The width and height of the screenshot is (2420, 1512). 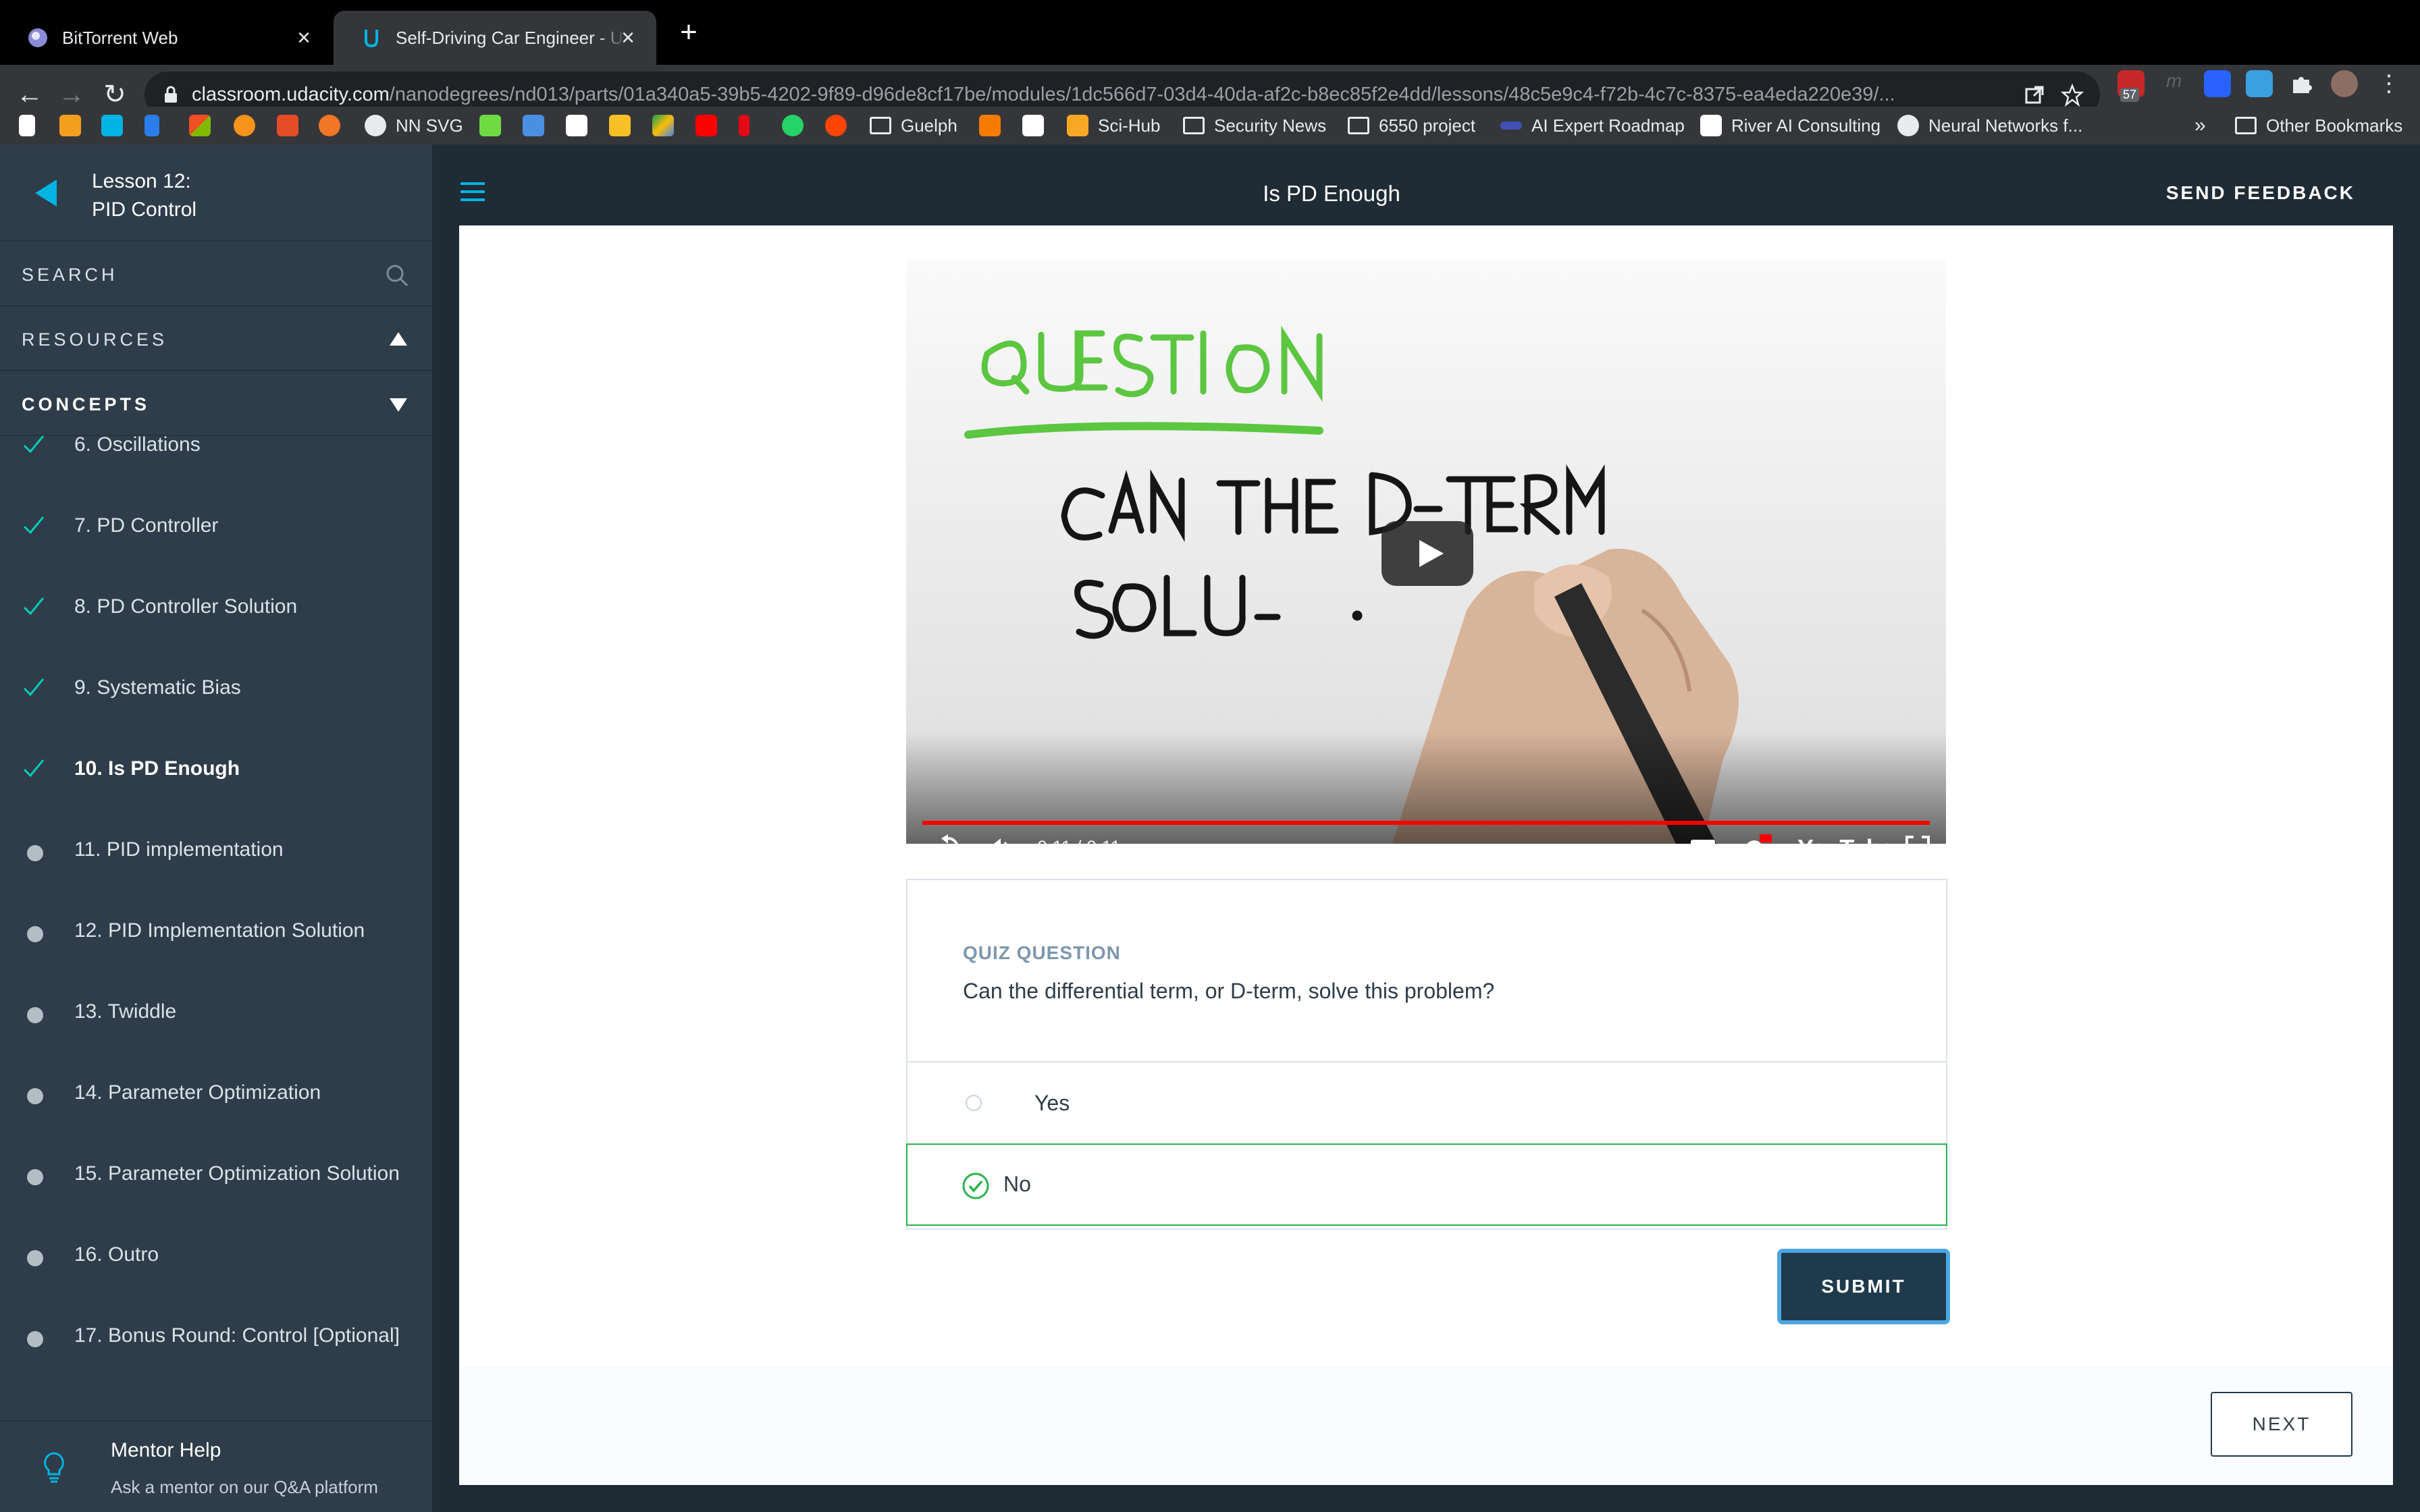 I want to click on browser-tab-udacity: Self-Driving Car Engineer - Udacity ×, so click(x=495, y=38).